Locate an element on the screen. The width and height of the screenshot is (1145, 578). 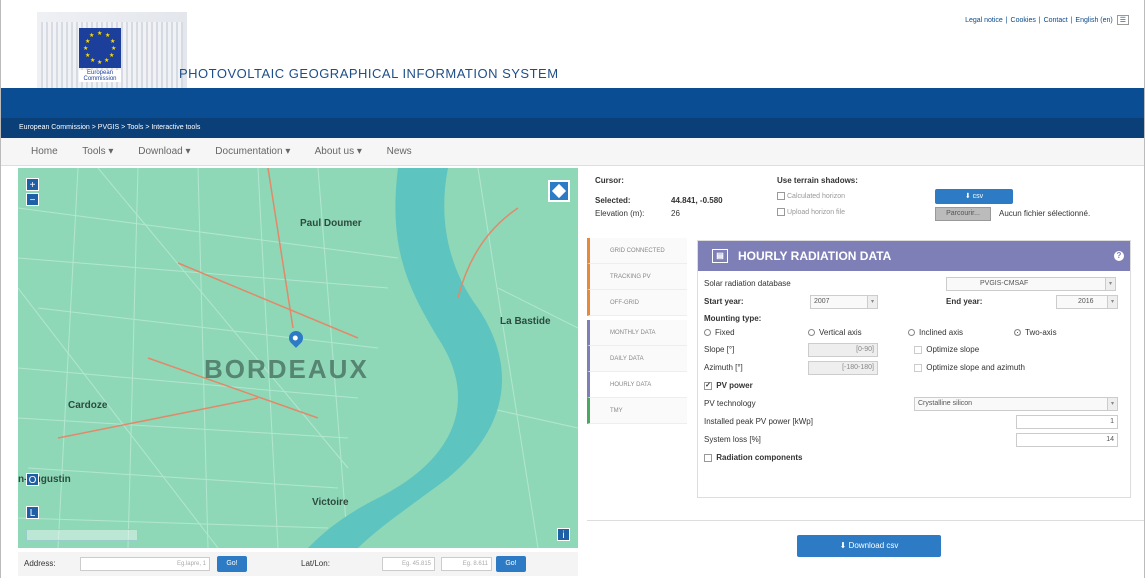
radio-vertical-axis: Vertical axis is located at coordinates (835, 332).